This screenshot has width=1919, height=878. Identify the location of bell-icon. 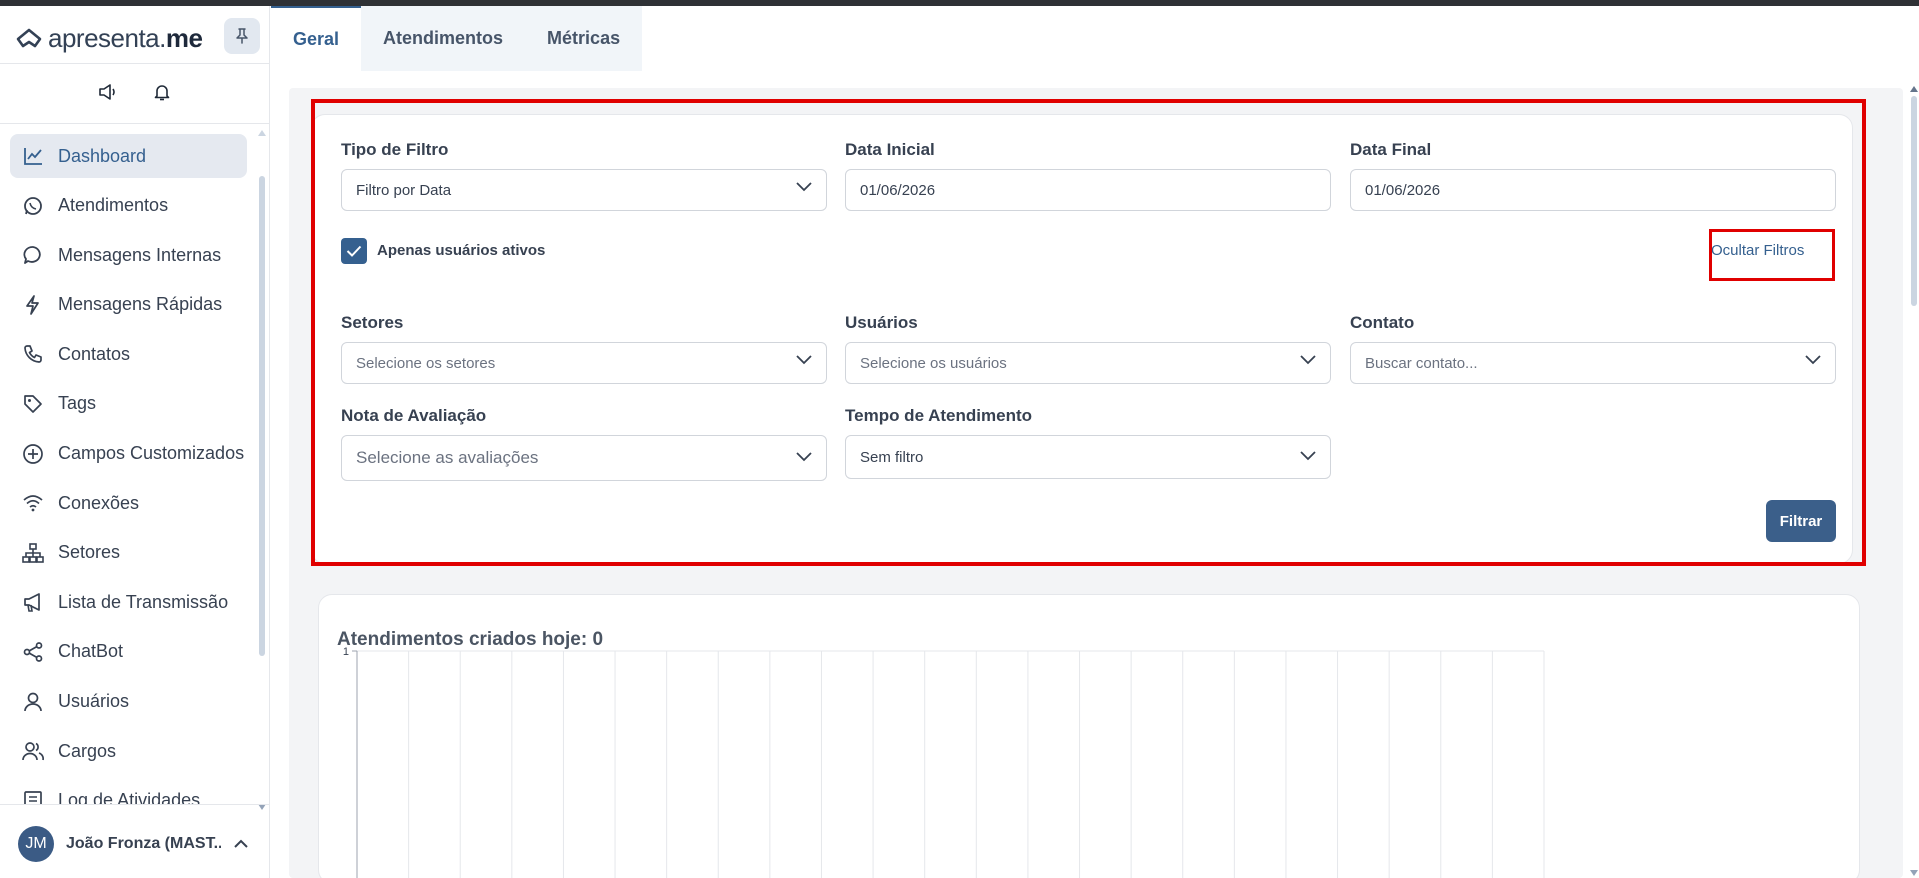
(162, 92).